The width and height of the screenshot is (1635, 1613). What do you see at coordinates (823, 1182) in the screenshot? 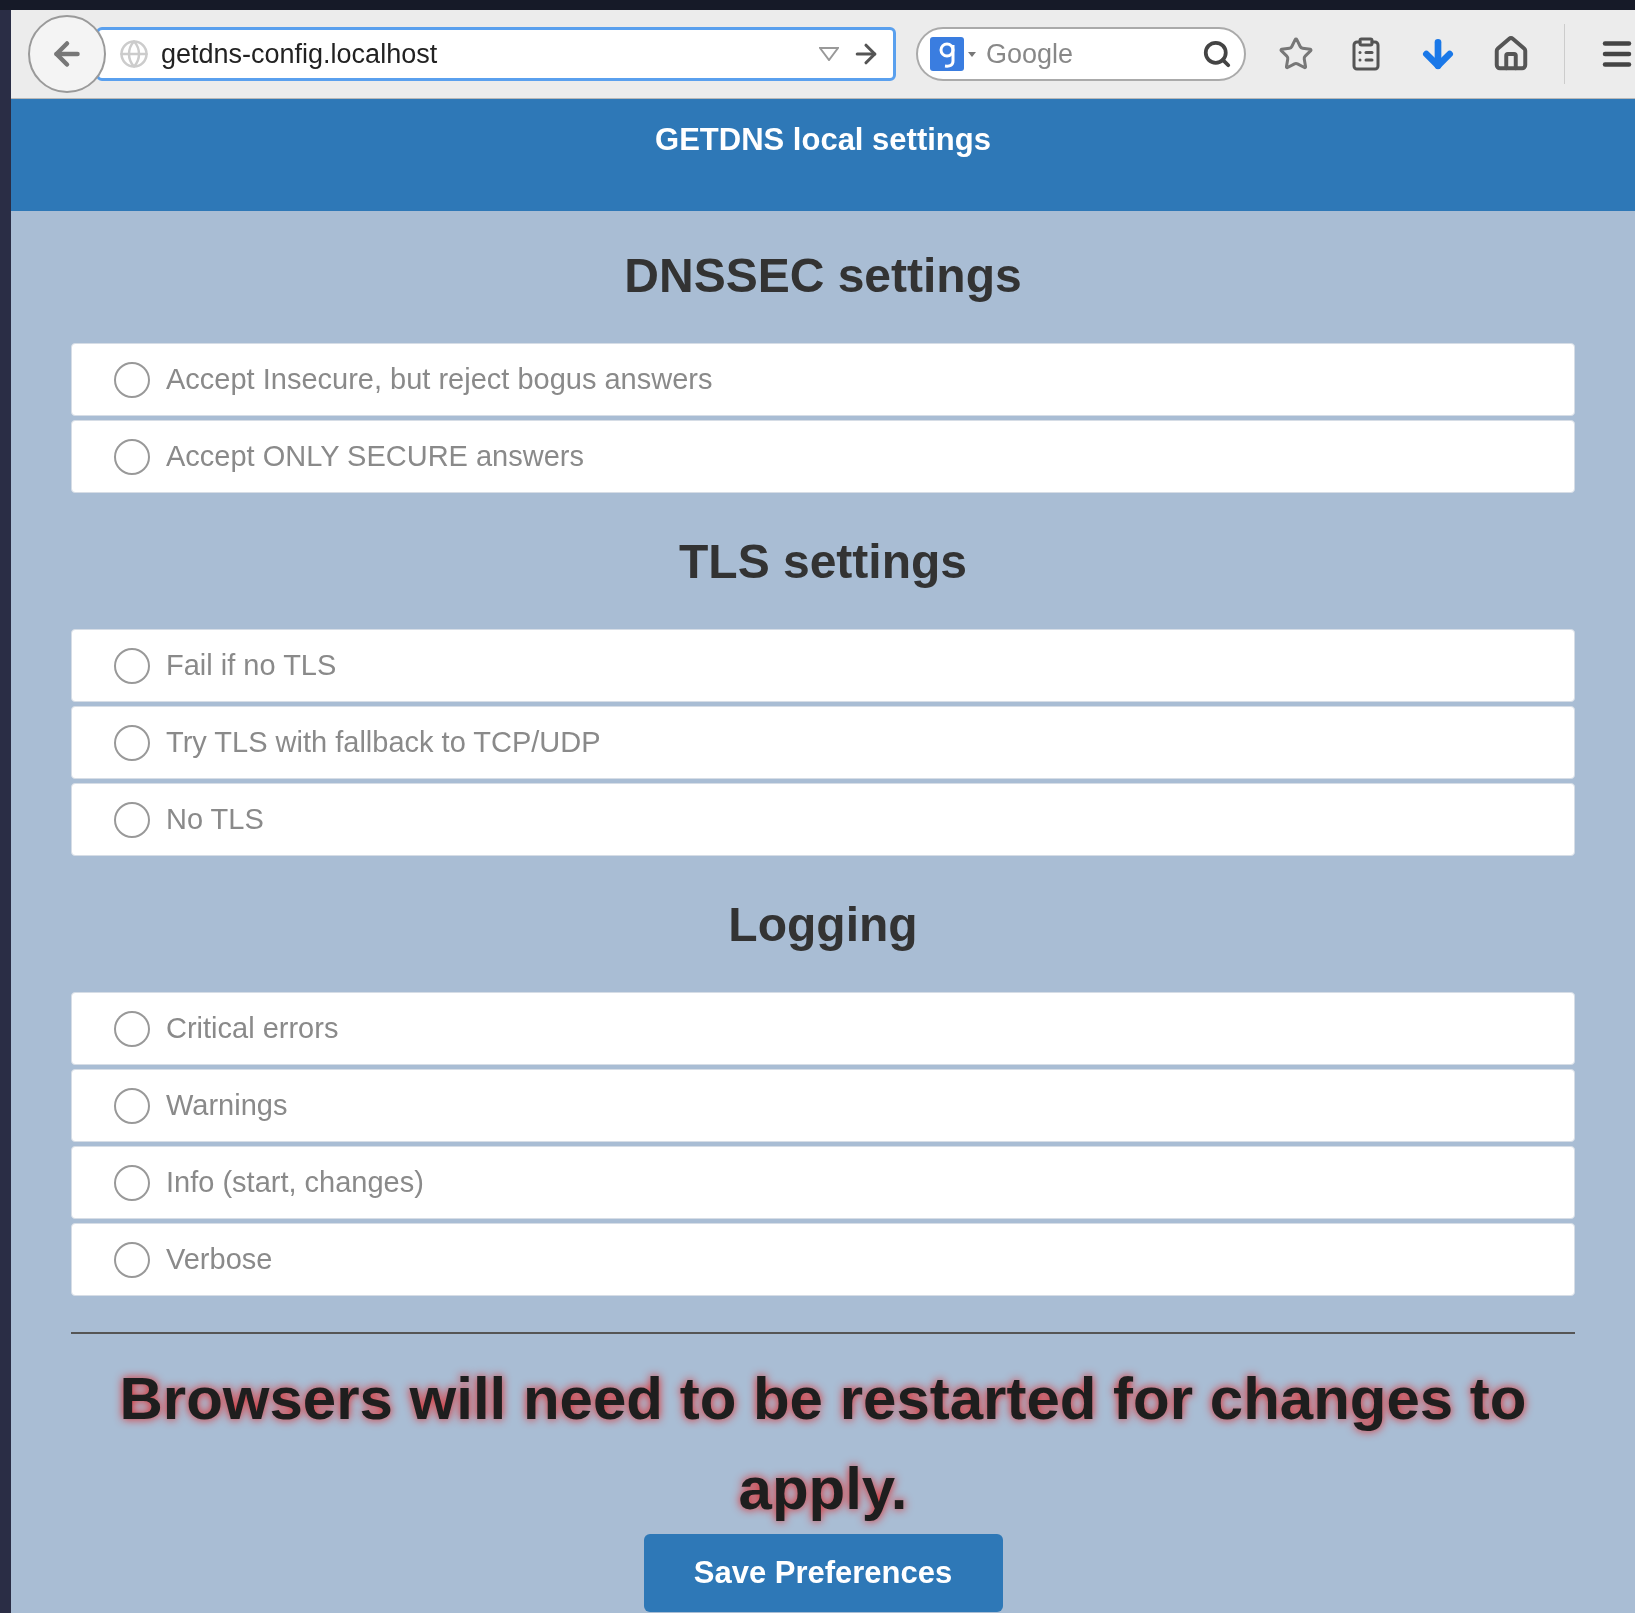
I see `option-row: Info (start, changes)` at bounding box center [823, 1182].